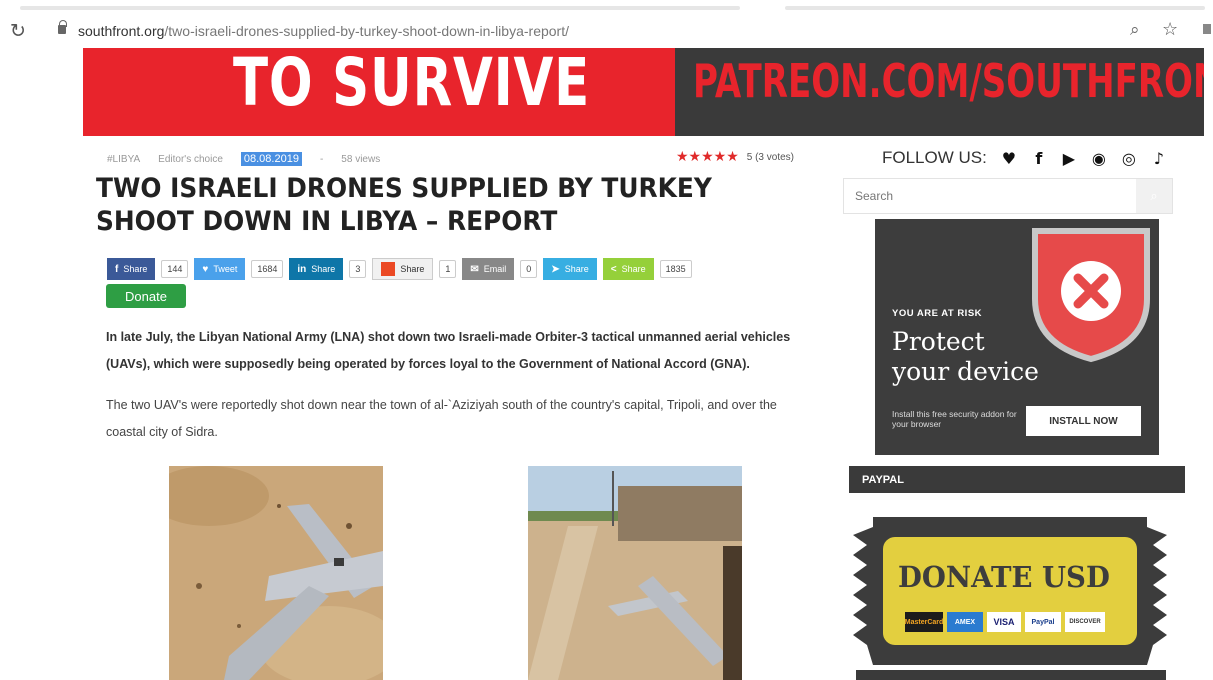  What do you see at coordinates (965, 371) in the screenshot?
I see `ad-headline-line2: your device` at bounding box center [965, 371].